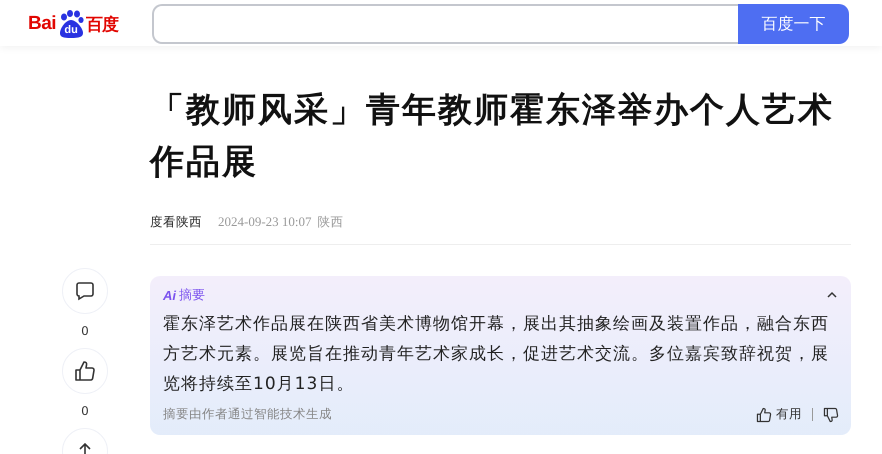 This screenshot has width=882, height=454. I want to click on summary-note: 摘要由作者通过智能技术生成, so click(247, 414).